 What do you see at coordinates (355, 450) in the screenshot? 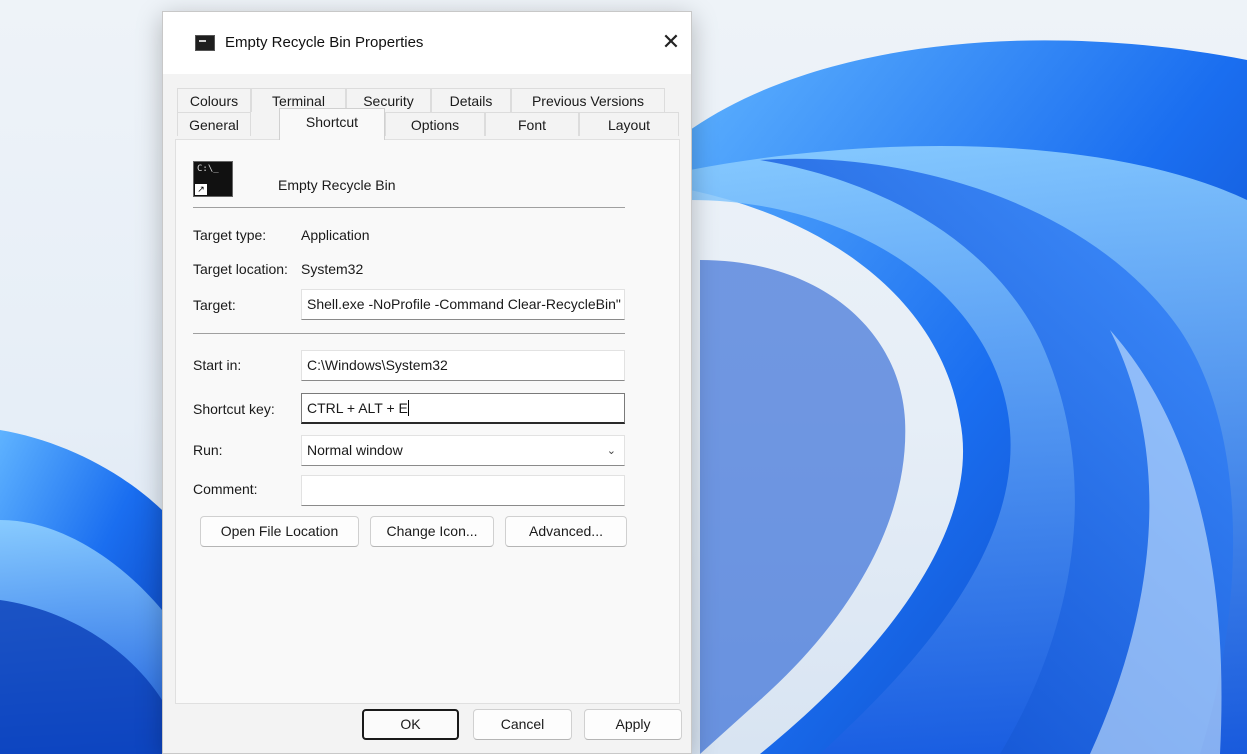
I see `run-select-value: Normal window` at bounding box center [355, 450].